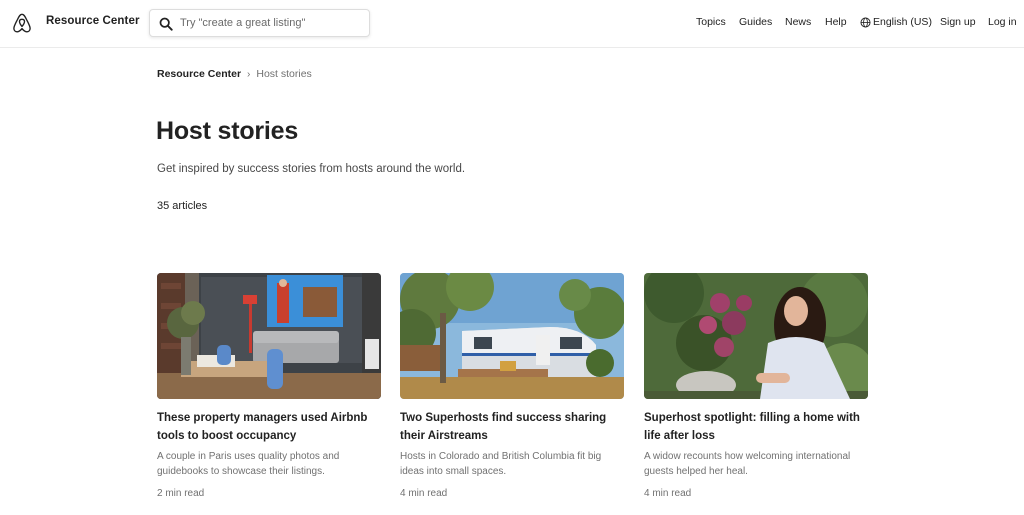 This screenshot has width=1024, height=515. What do you see at coordinates (755, 22) in the screenshot?
I see `nav-guides-link: Guides` at bounding box center [755, 22].